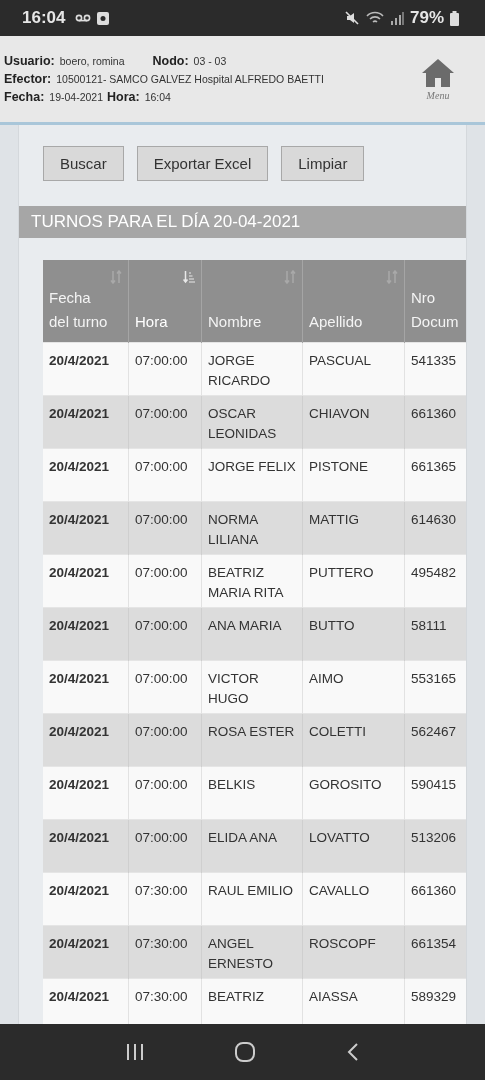 The height and width of the screenshot is (1080, 485). What do you see at coordinates (252, 1001) in the screenshot?
I see `table-cell: BEATRIZ` at bounding box center [252, 1001].